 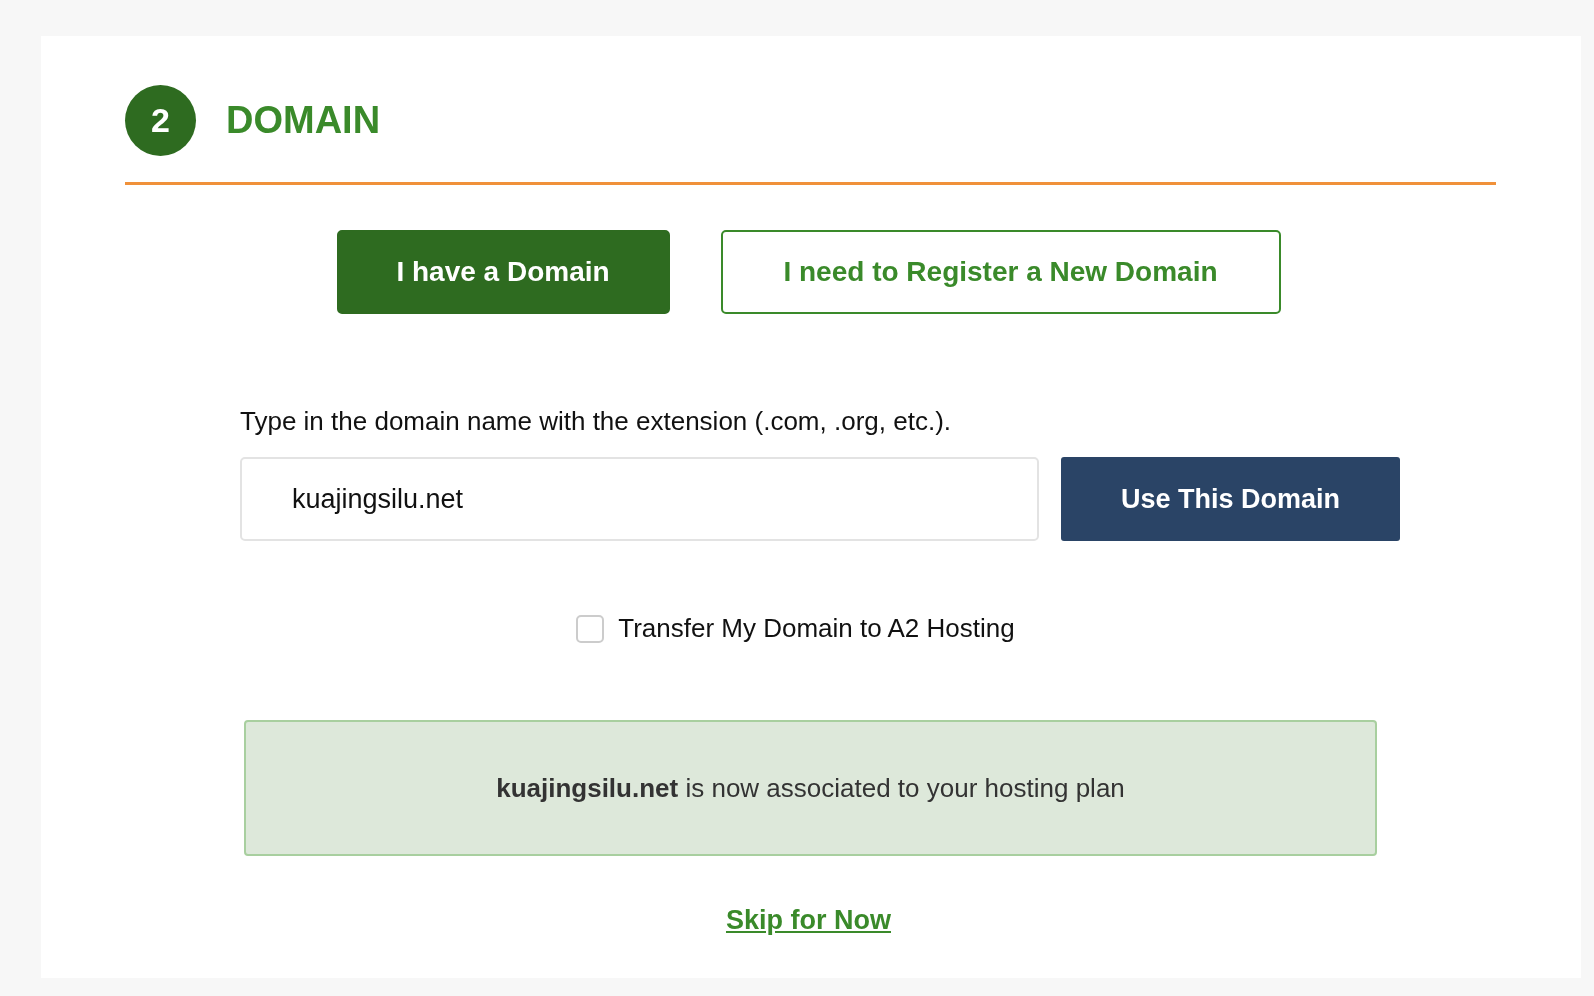 What do you see at coordinates (816, 628) in the screenshot?
I see `transfer-label: Transfer My Domain to A2 Hosting` at bounding box center [816, 628].